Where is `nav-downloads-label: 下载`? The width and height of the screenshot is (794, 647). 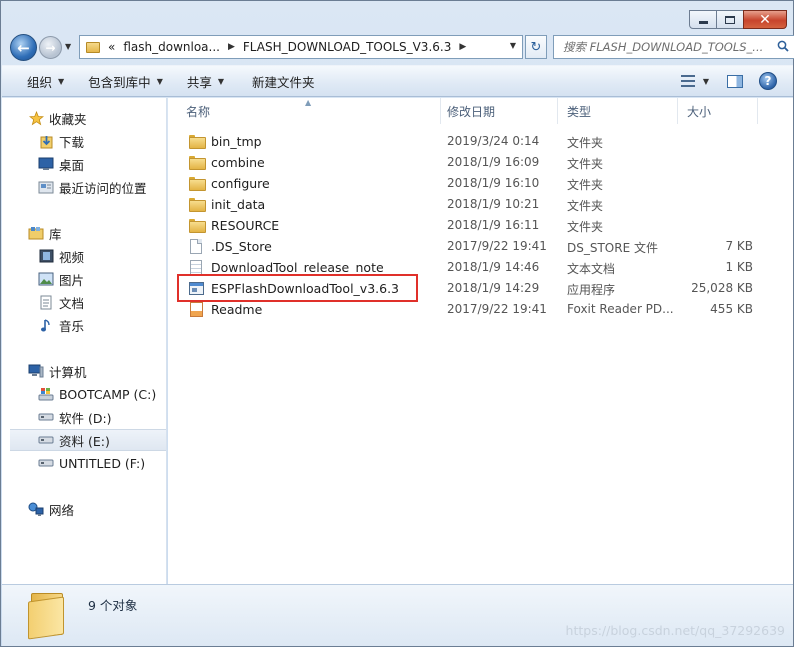
nav-downloads-label: 下载 is located at coordinates (72, 142).